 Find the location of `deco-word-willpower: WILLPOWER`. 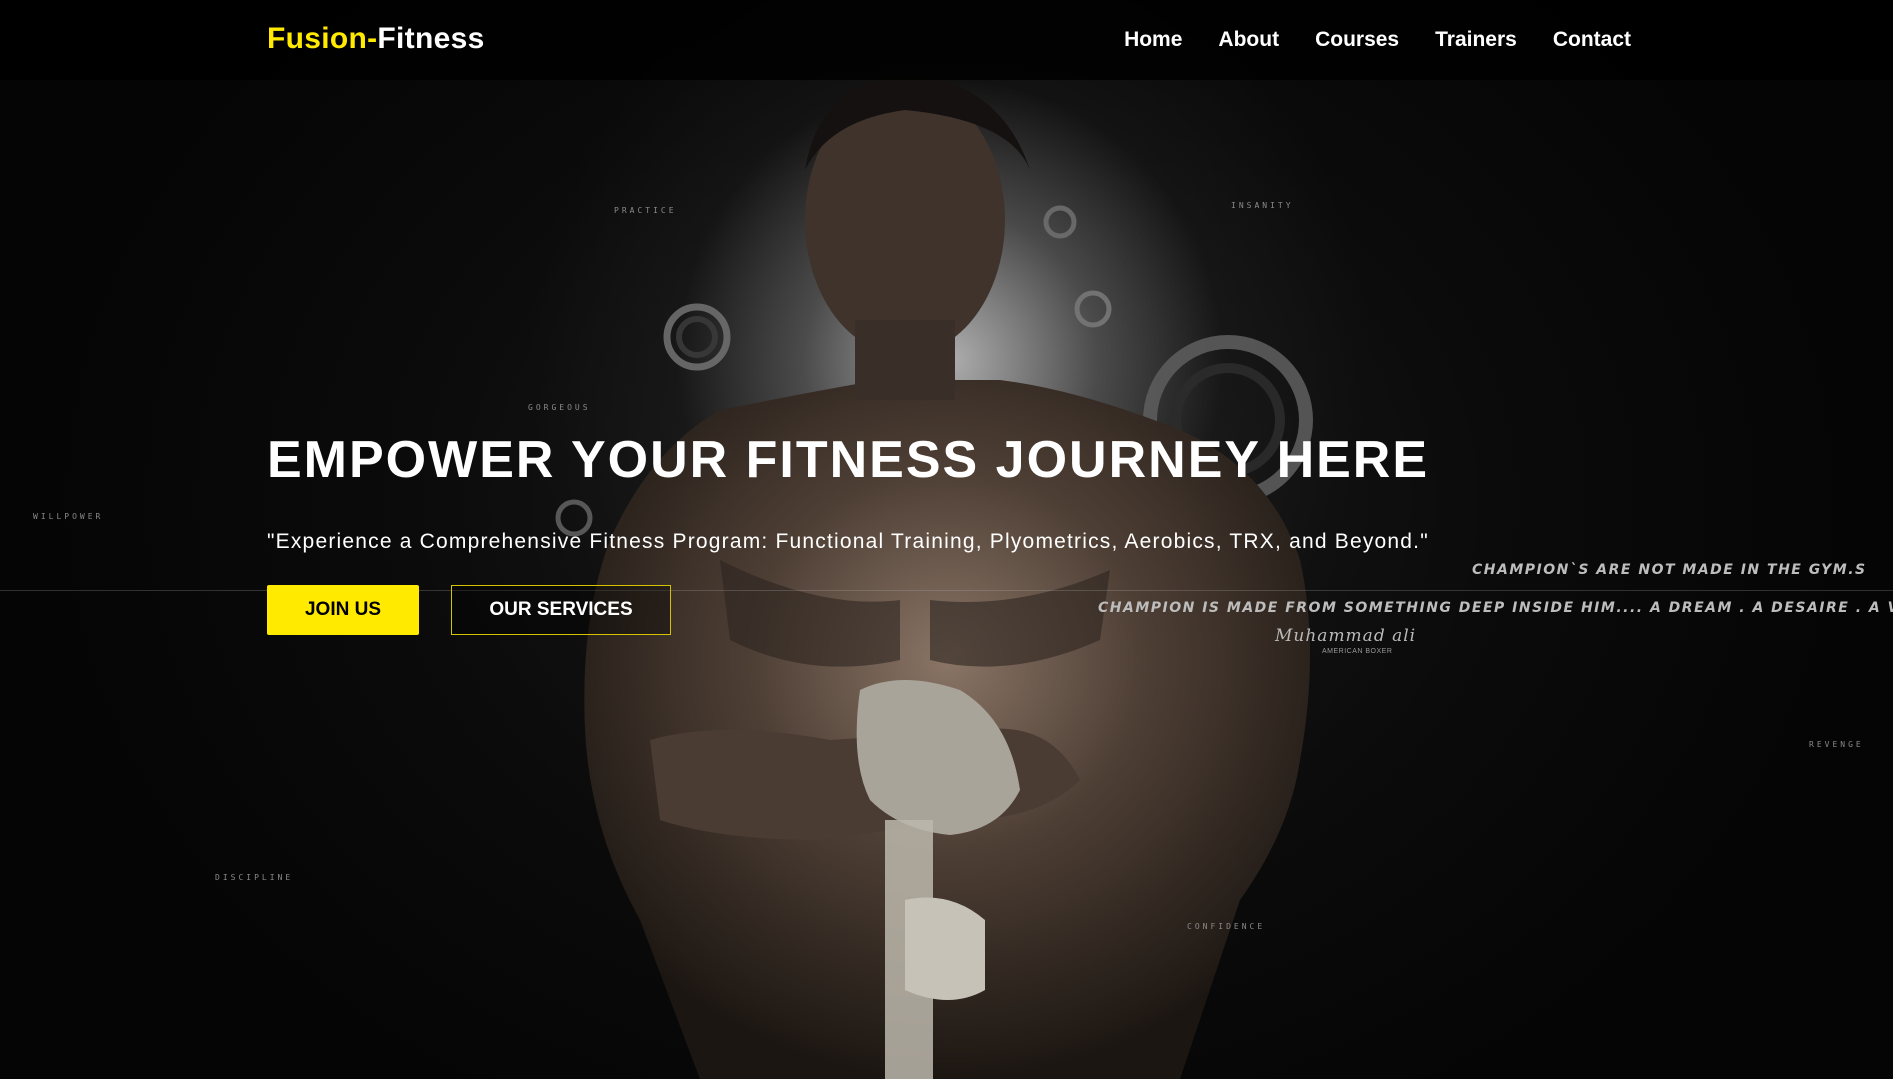

deco-word-willpower: WILLPOWER is located at coordinates (68, 516).